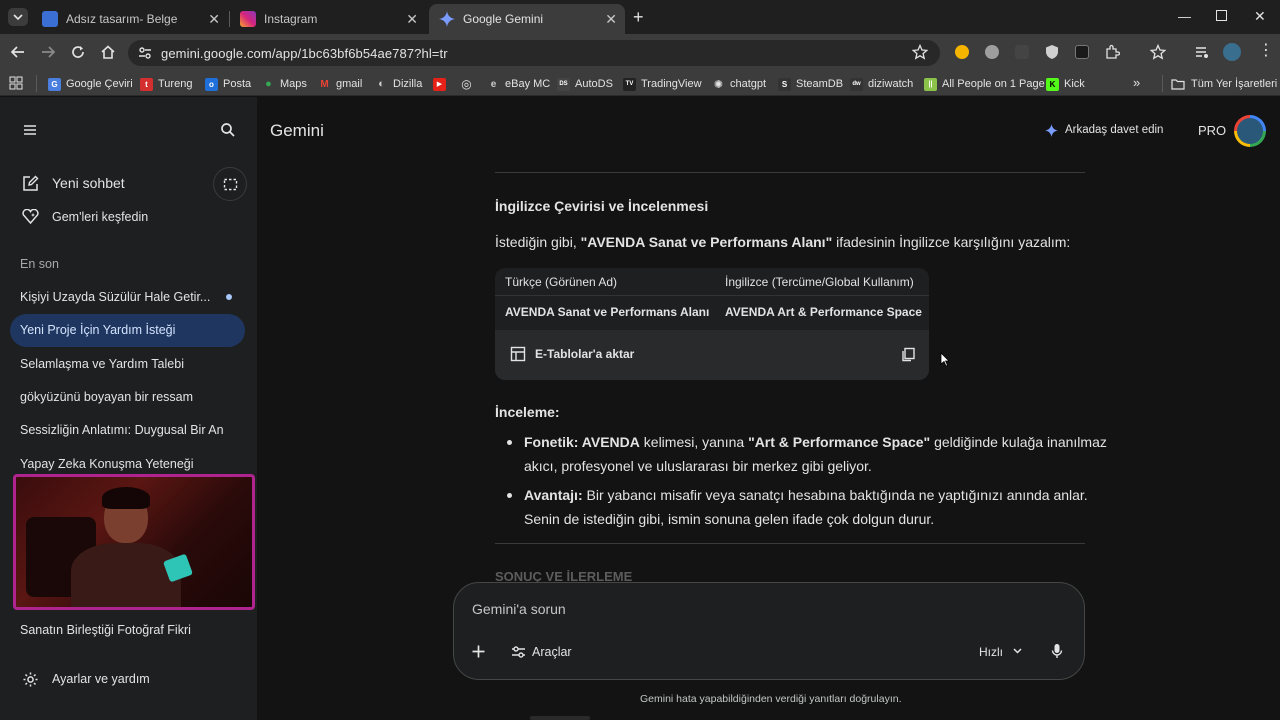 The image size is (1280, 720). Describe the element at coordinates (36, 83) in the screenshot. I see `bookmark-separator` at that location.